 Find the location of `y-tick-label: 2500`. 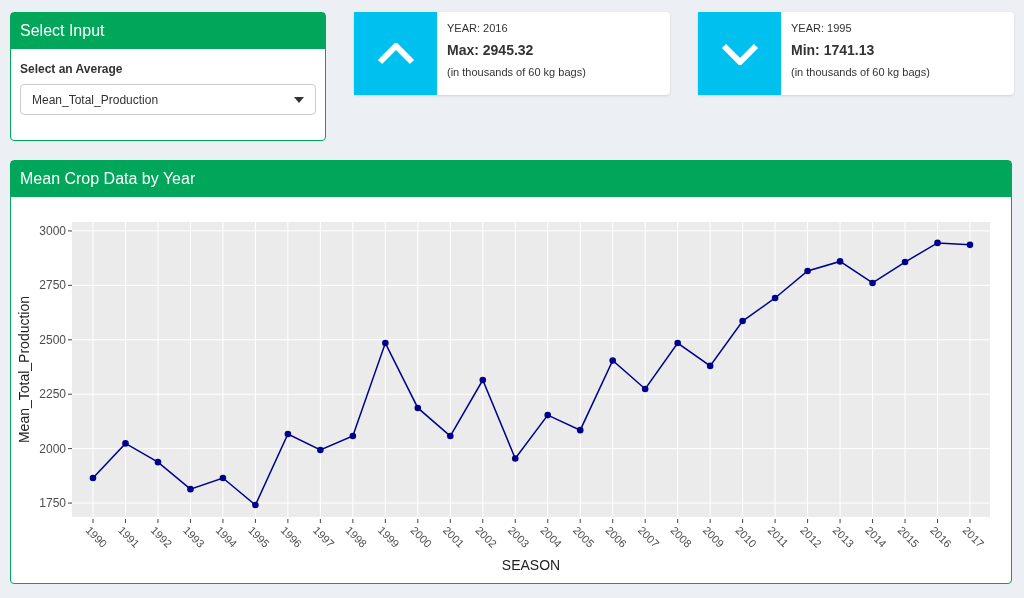

y-tick-label: 2500 is located at coordinates (52, 339).